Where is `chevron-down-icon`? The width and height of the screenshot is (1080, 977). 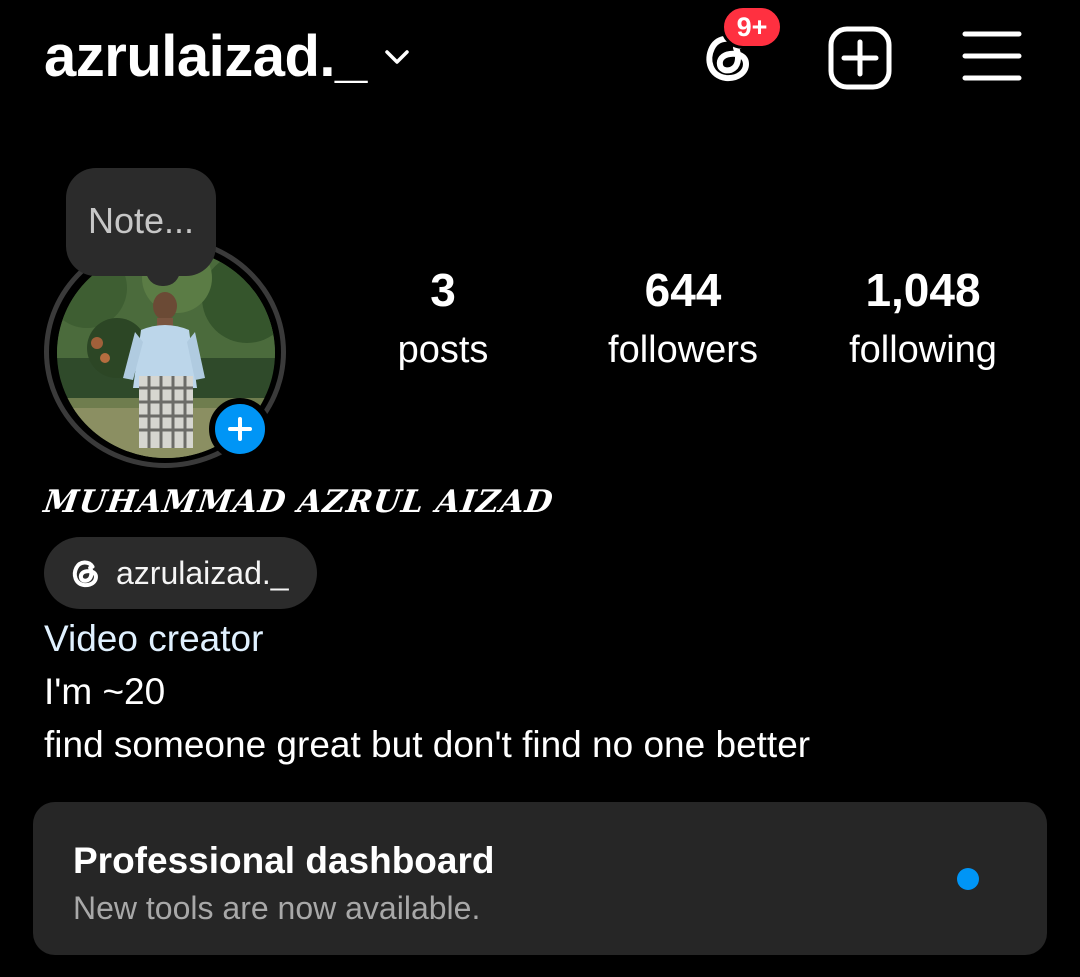 chevron-down-icon is located at coordinates (397, 57).